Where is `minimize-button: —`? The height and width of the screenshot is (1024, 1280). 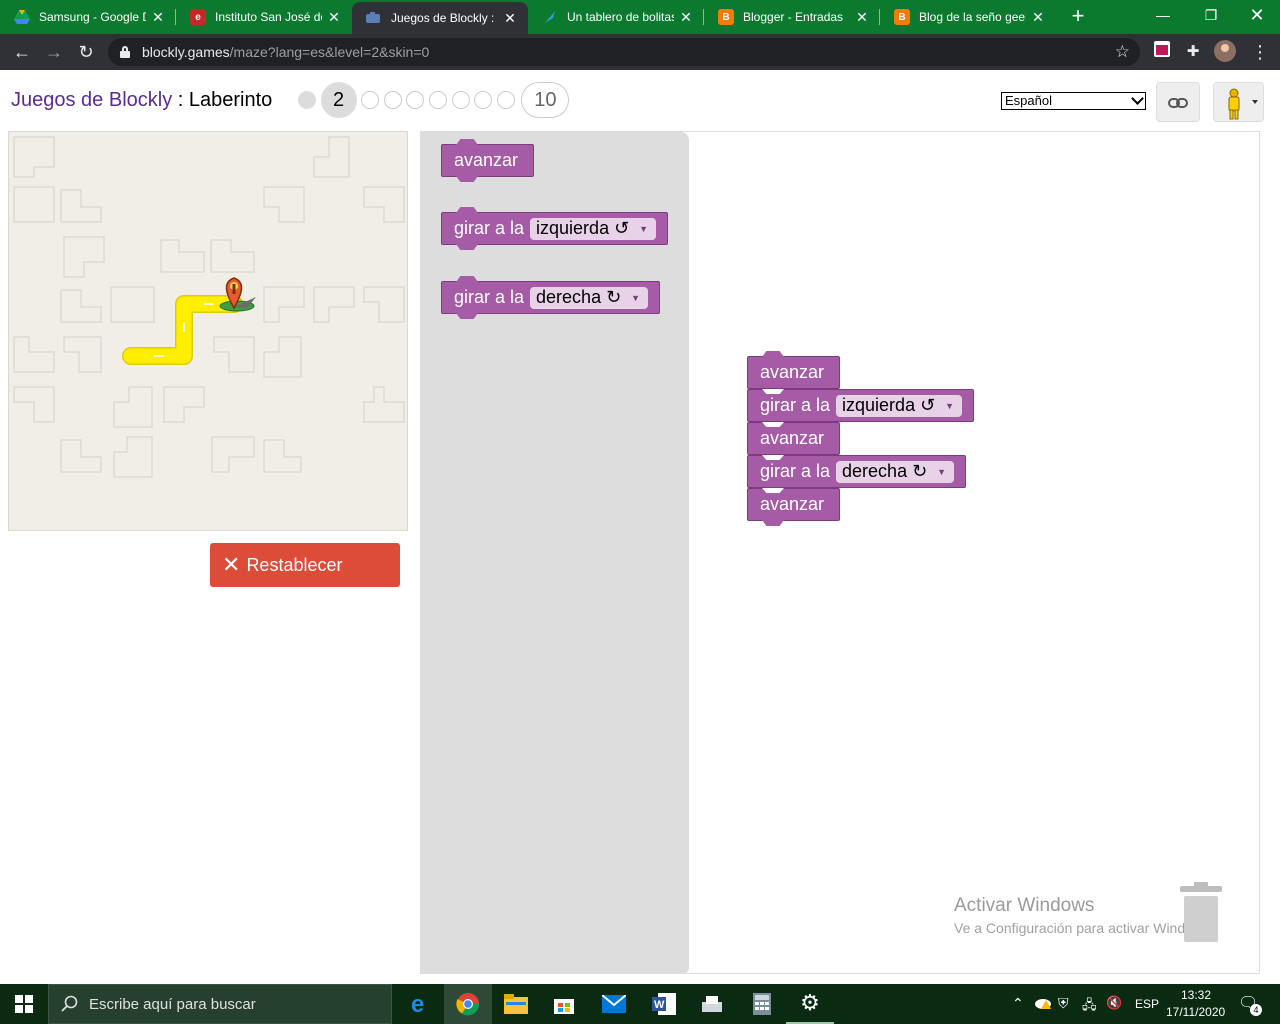
minimize-button: — is located at coordinates (1163, 15).